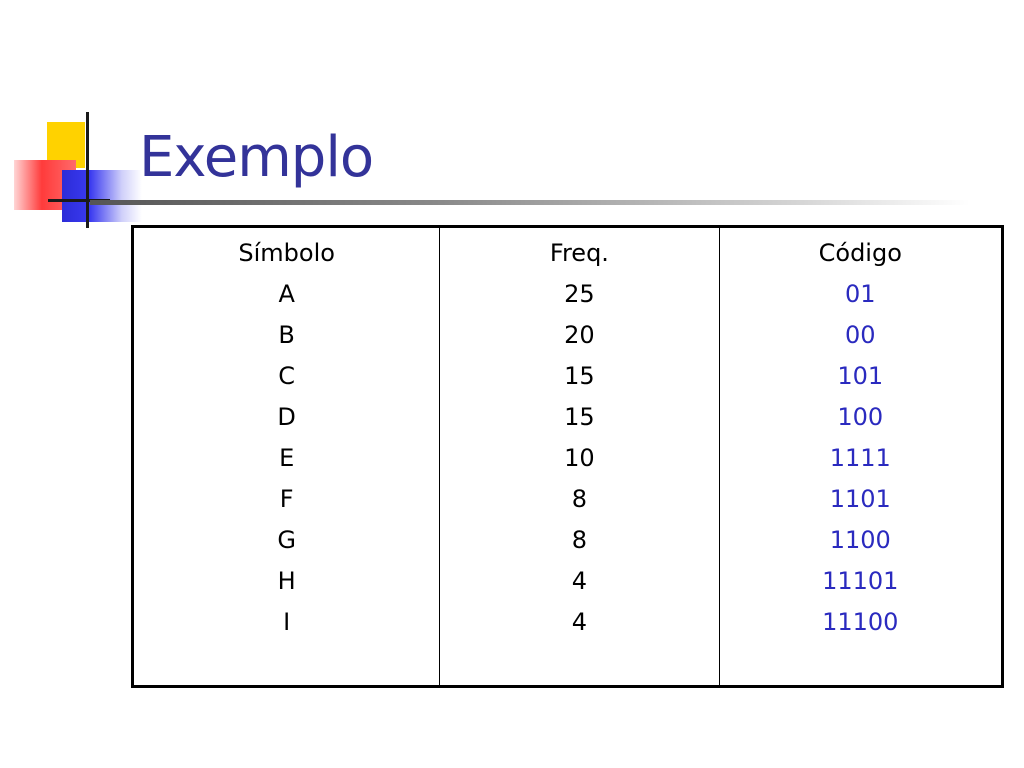  What do you see at coordinates (286, 417) in the screenshot?
I see `symbol-cell: D` at bounding box center [286, 417].